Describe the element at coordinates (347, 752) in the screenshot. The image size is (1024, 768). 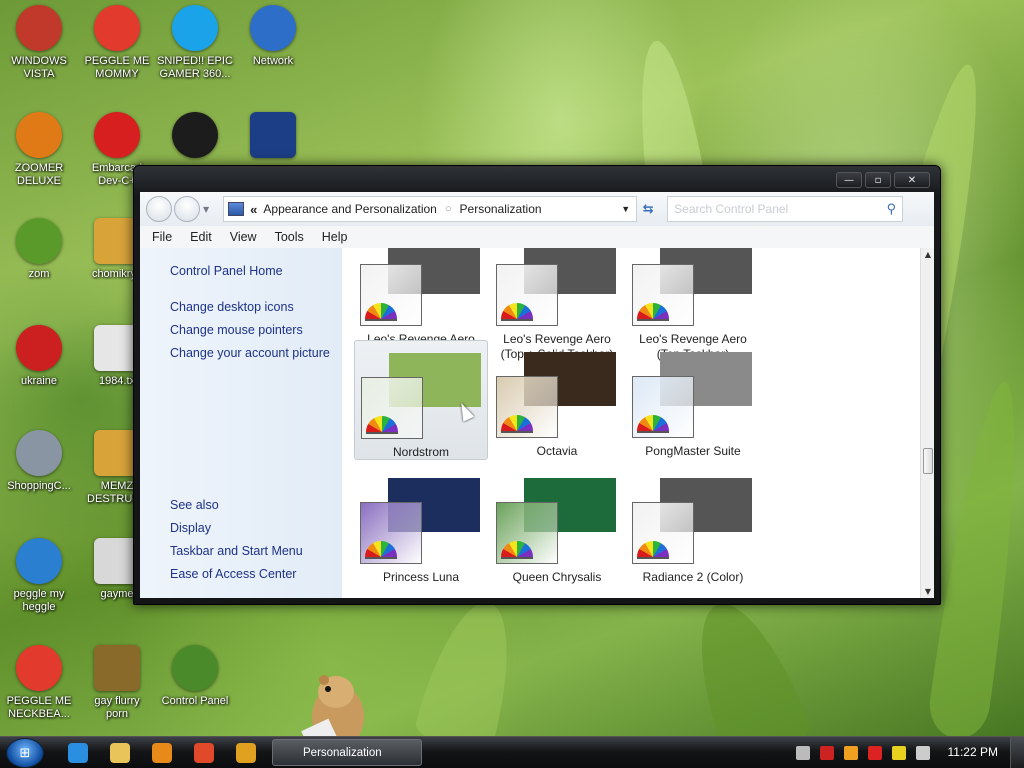
I see `taskbar-task-personalization: Personalization` at that location.